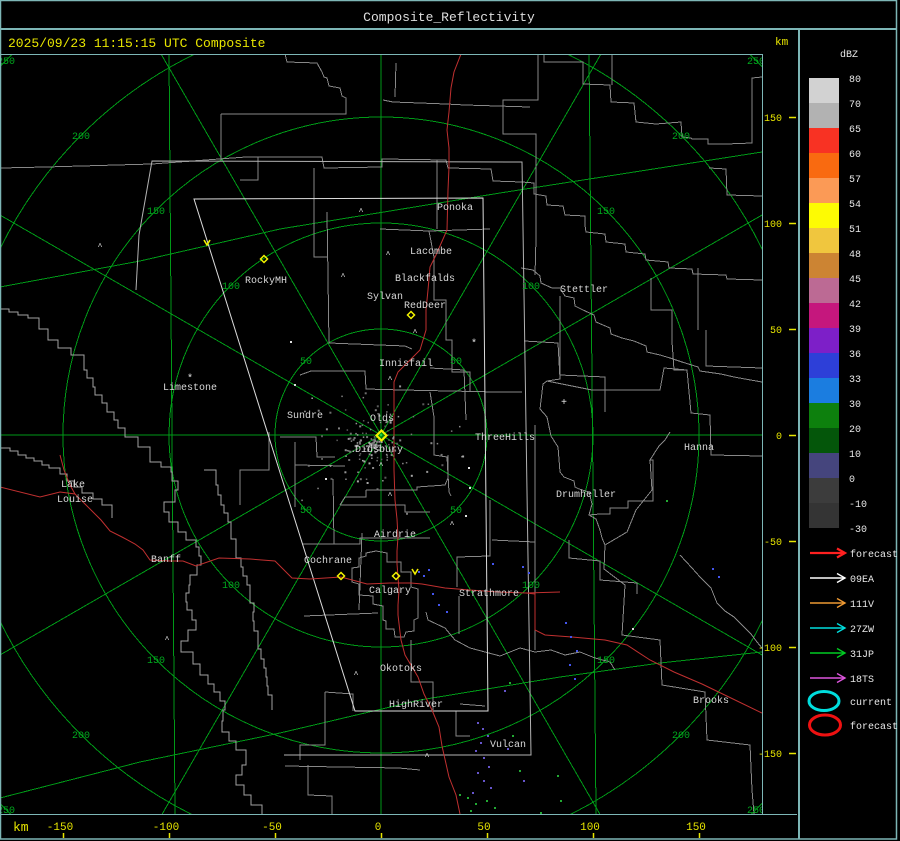  Describe the element at coordinates (401, 669) in the screenshot. I see `svg-text: Okotoks` at that location.